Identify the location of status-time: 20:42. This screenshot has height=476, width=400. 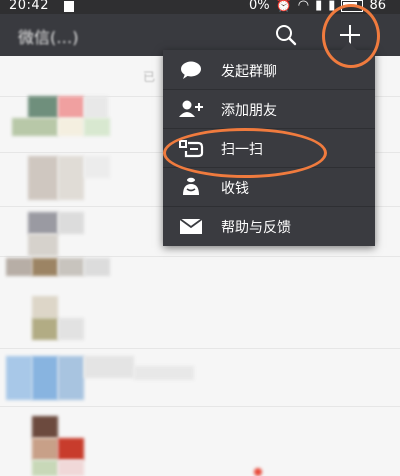
(29, 6).